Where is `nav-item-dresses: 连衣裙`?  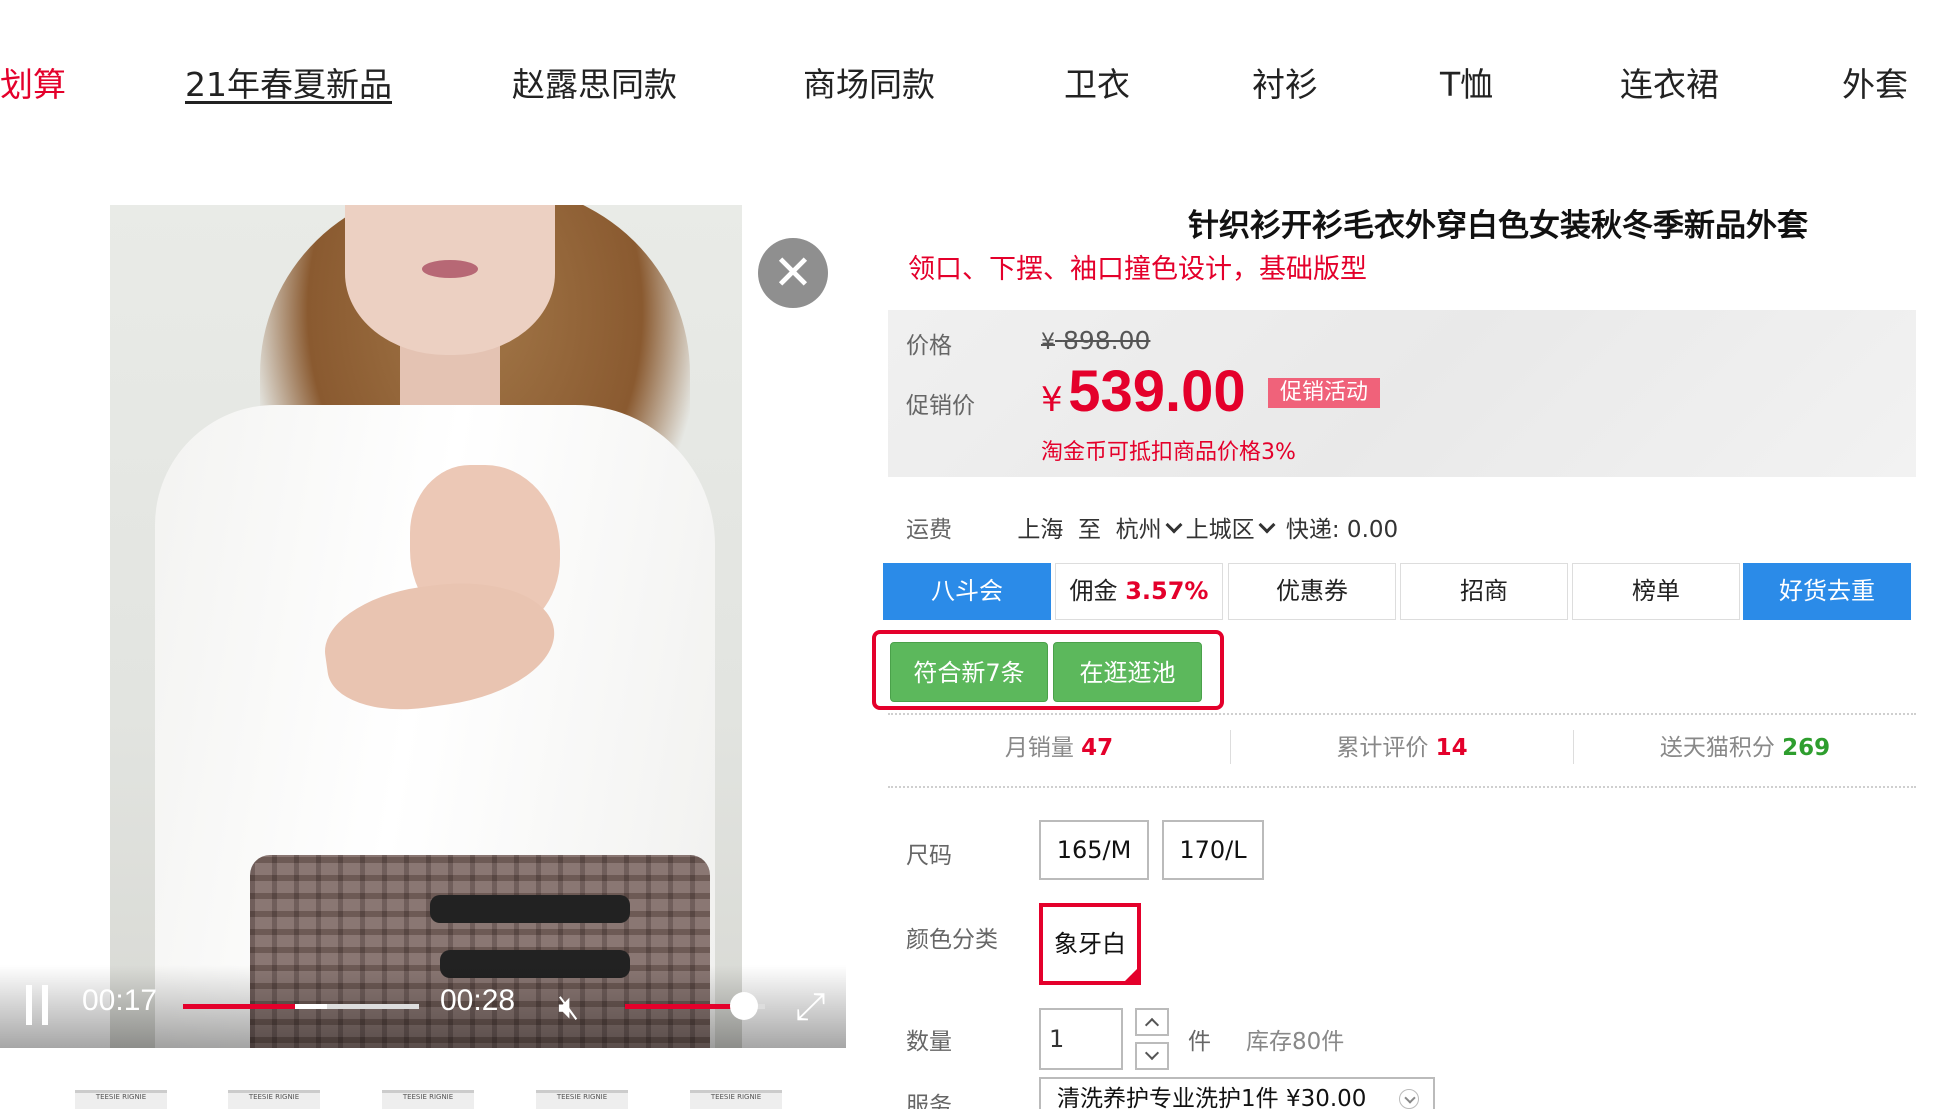 nav-item-dresses: 连衣裙 is located at coordinates (1669, 84).